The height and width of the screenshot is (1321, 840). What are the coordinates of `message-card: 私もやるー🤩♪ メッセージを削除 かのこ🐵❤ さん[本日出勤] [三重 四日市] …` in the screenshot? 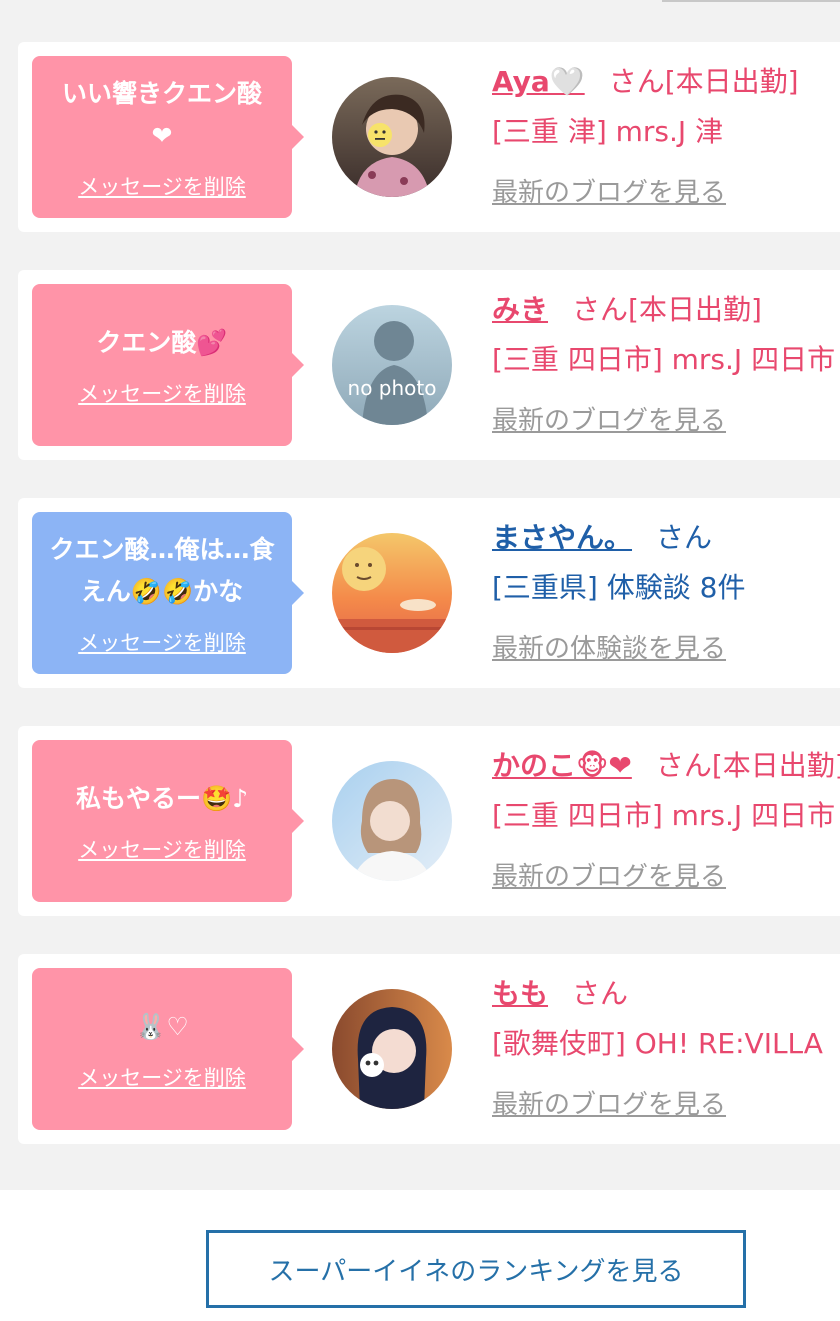 It's located at (429, 821).